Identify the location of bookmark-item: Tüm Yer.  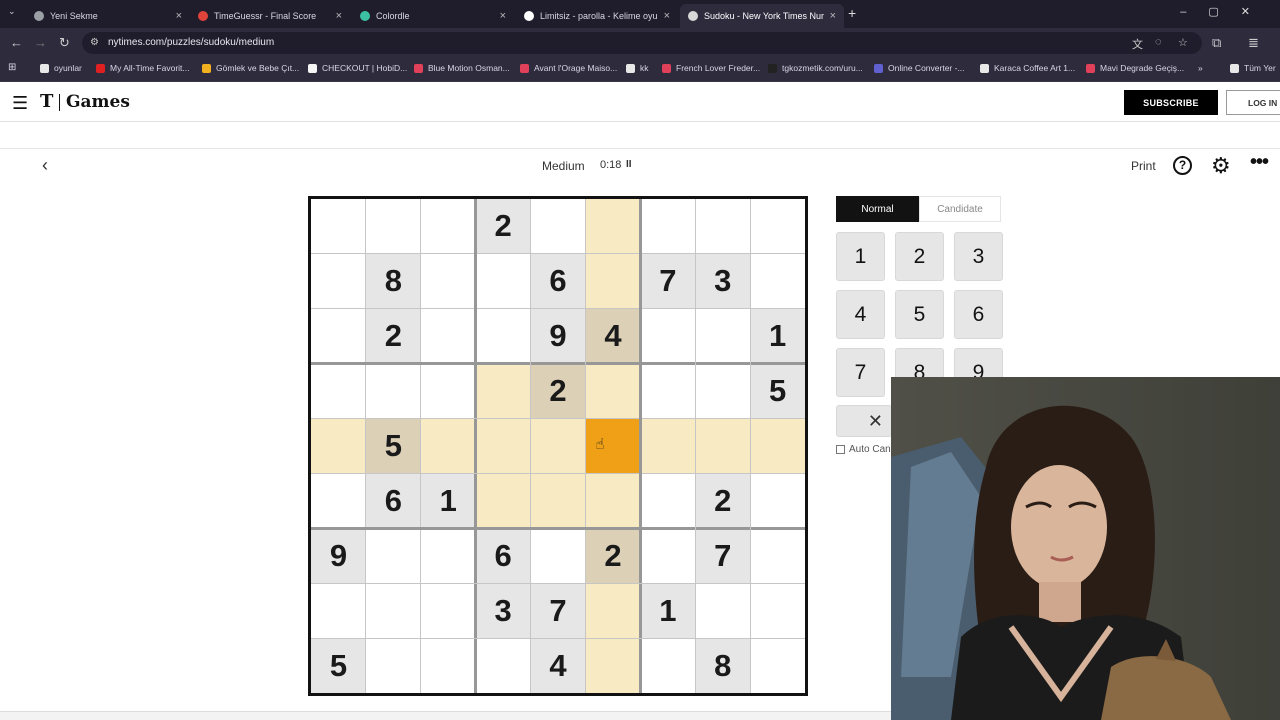
(1253, 68).